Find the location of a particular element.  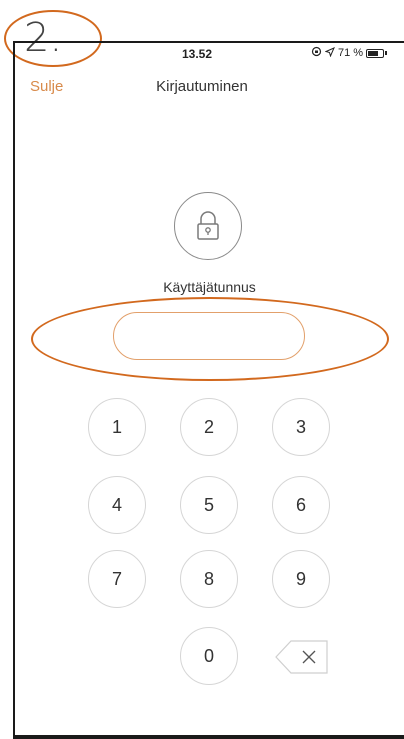

step-annotation-label: 2. is located at coordinates (43, 38).